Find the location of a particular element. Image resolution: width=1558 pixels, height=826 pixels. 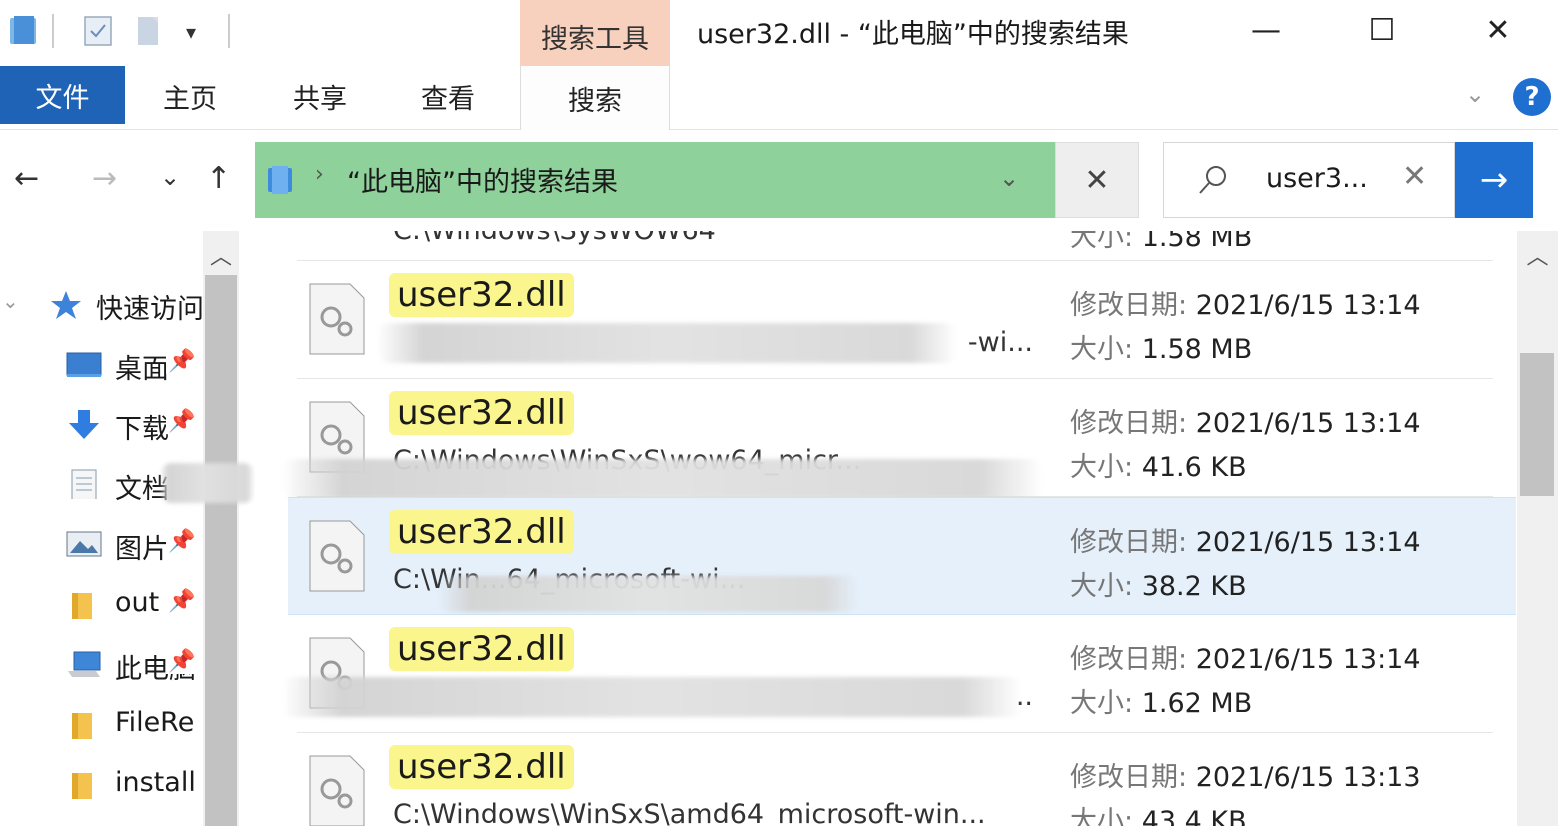

sidebar-item-install: install is located at coordinates (102, 784).